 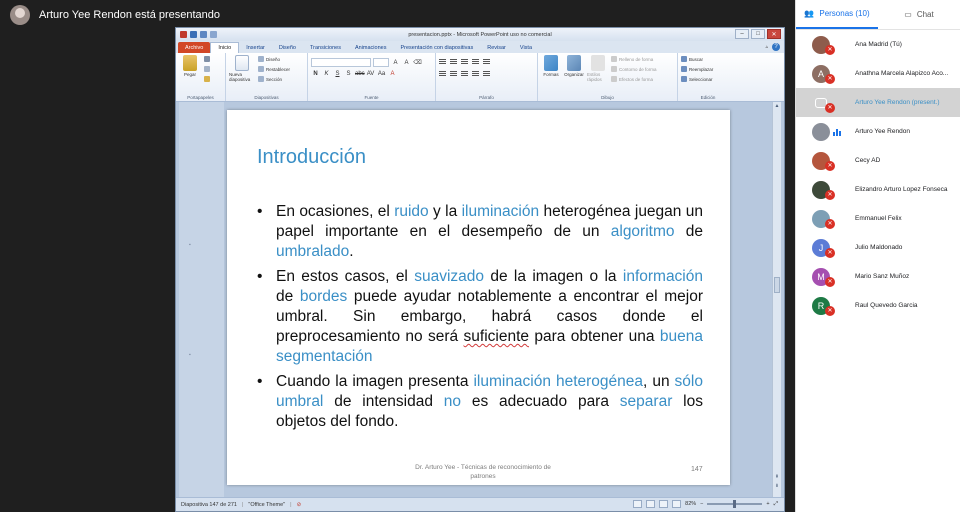 What do you see at coordinates (777, 477) in the screenshot?
I see `prev-slide-icon: ⇞` at bounding box center [777, 477].